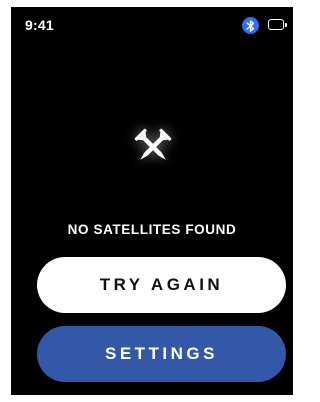 This screenshot has height=402, width=320. Describe the element at coordinates (152, 26) in the screenshot. I see `status-bar: 9:41` at that location.